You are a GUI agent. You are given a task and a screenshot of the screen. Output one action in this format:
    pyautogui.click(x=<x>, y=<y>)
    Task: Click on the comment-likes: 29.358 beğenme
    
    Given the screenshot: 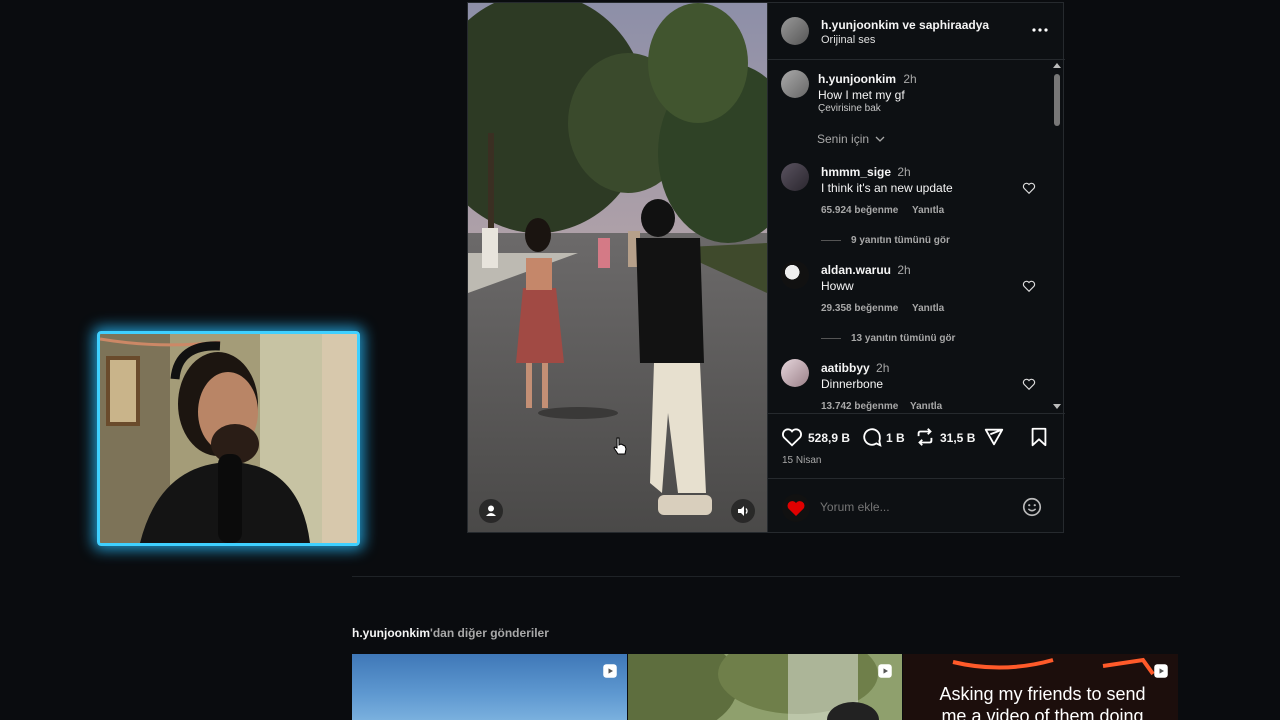 What is the action you would take?
    pyautogui.click(x=859, y=308)
    